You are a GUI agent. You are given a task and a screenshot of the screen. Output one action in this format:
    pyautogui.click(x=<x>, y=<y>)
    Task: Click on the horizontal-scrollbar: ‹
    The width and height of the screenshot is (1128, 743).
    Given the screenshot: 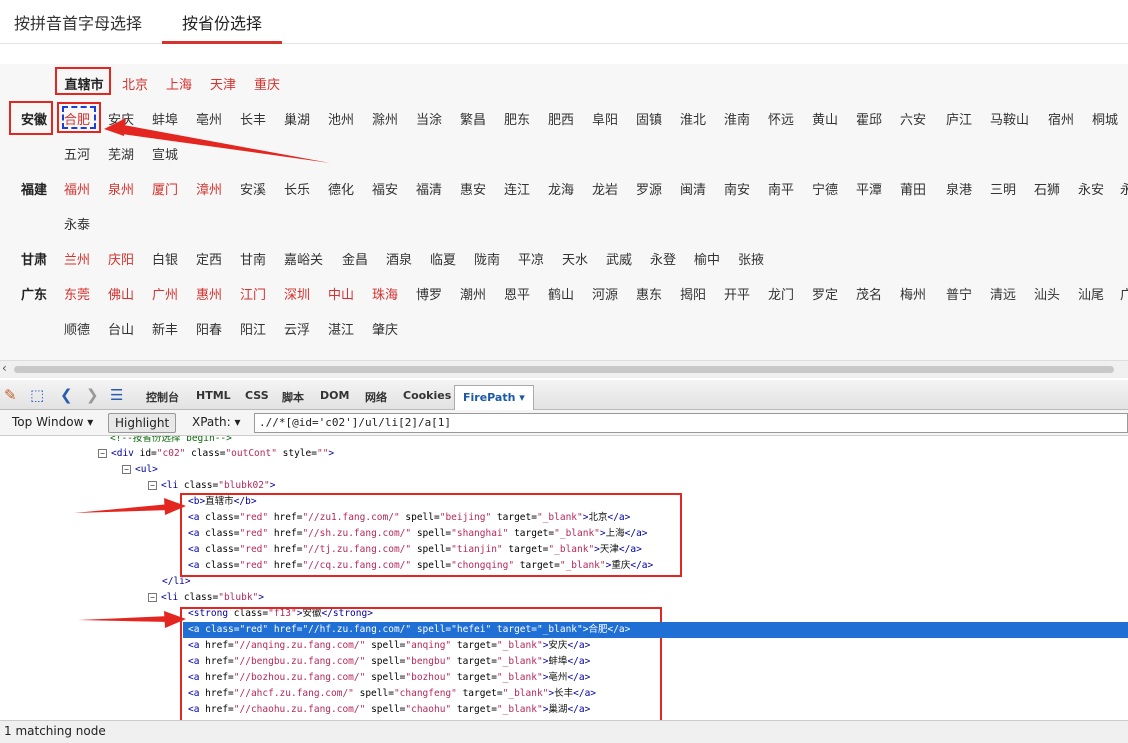 What is the action you would take?
    pyautogui.click(x=564, y=369)
    